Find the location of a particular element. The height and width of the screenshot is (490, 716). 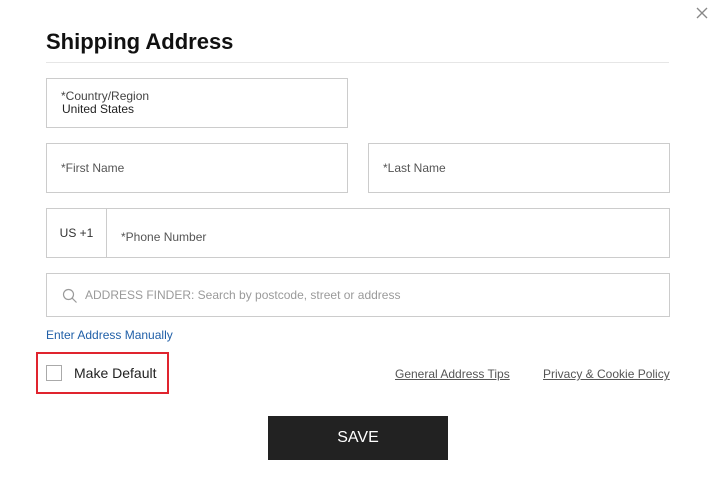

phone-country-code: US +1 is located at coordinates (77, 233).